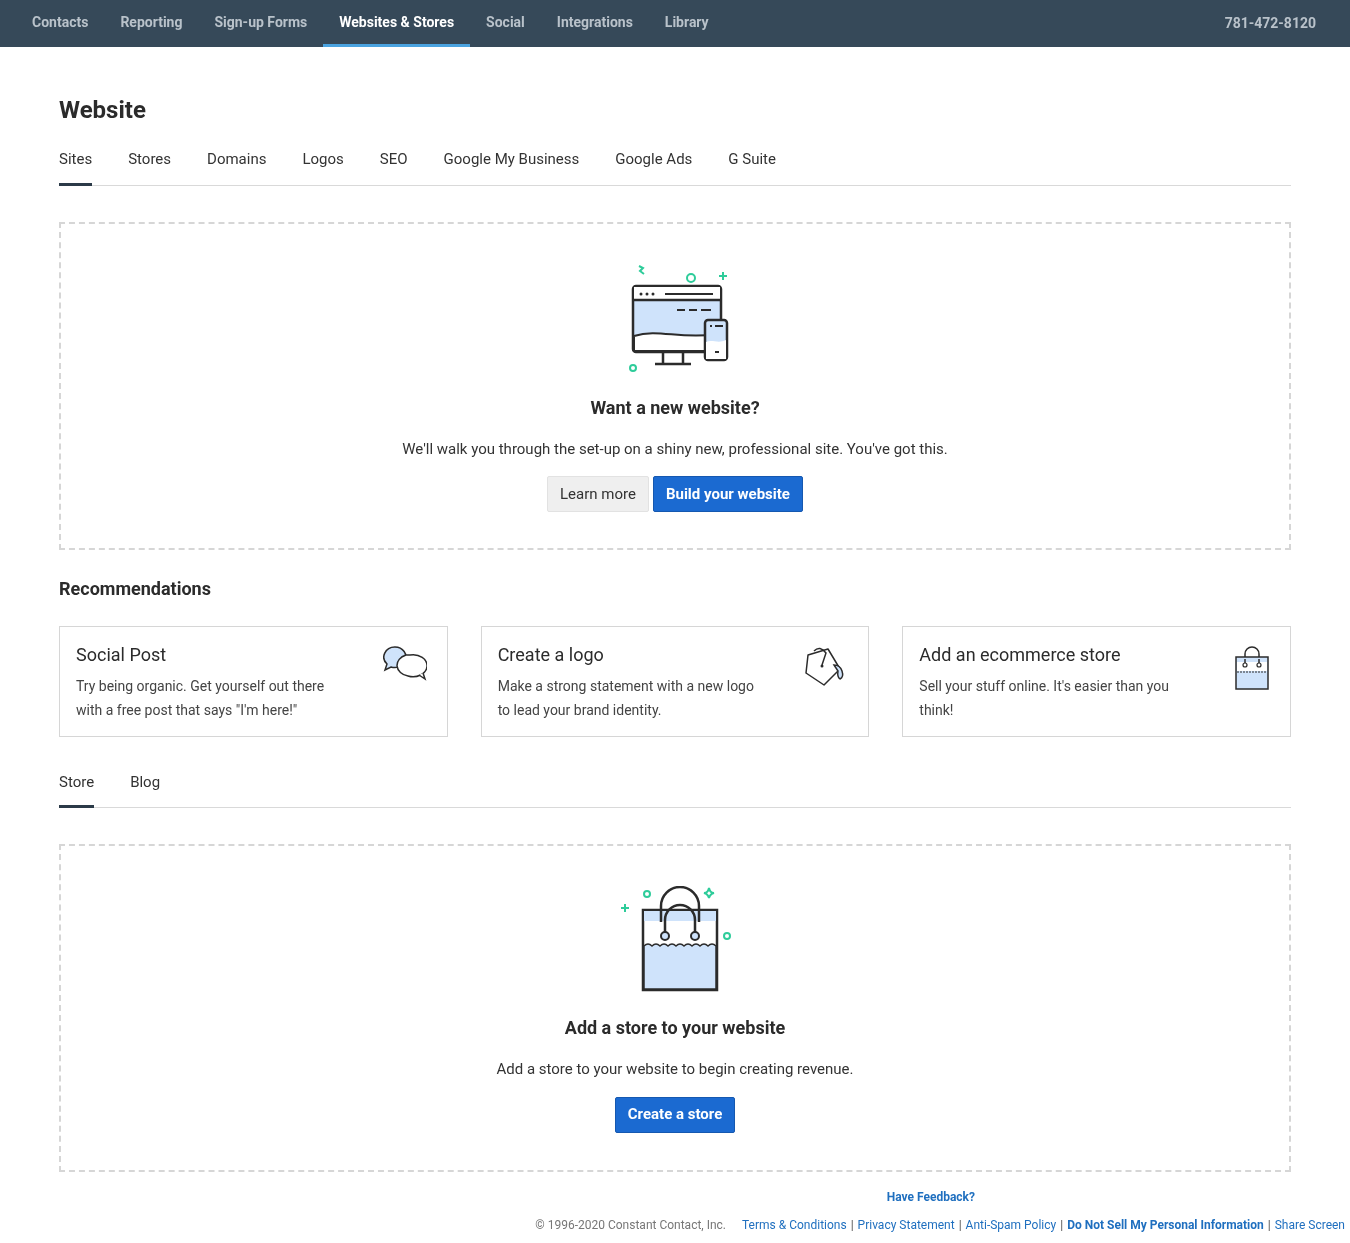  What do you see at coordinates (145, 789) in the screenshot?
I see `tab: Blog` at bounding box center [145, 789].